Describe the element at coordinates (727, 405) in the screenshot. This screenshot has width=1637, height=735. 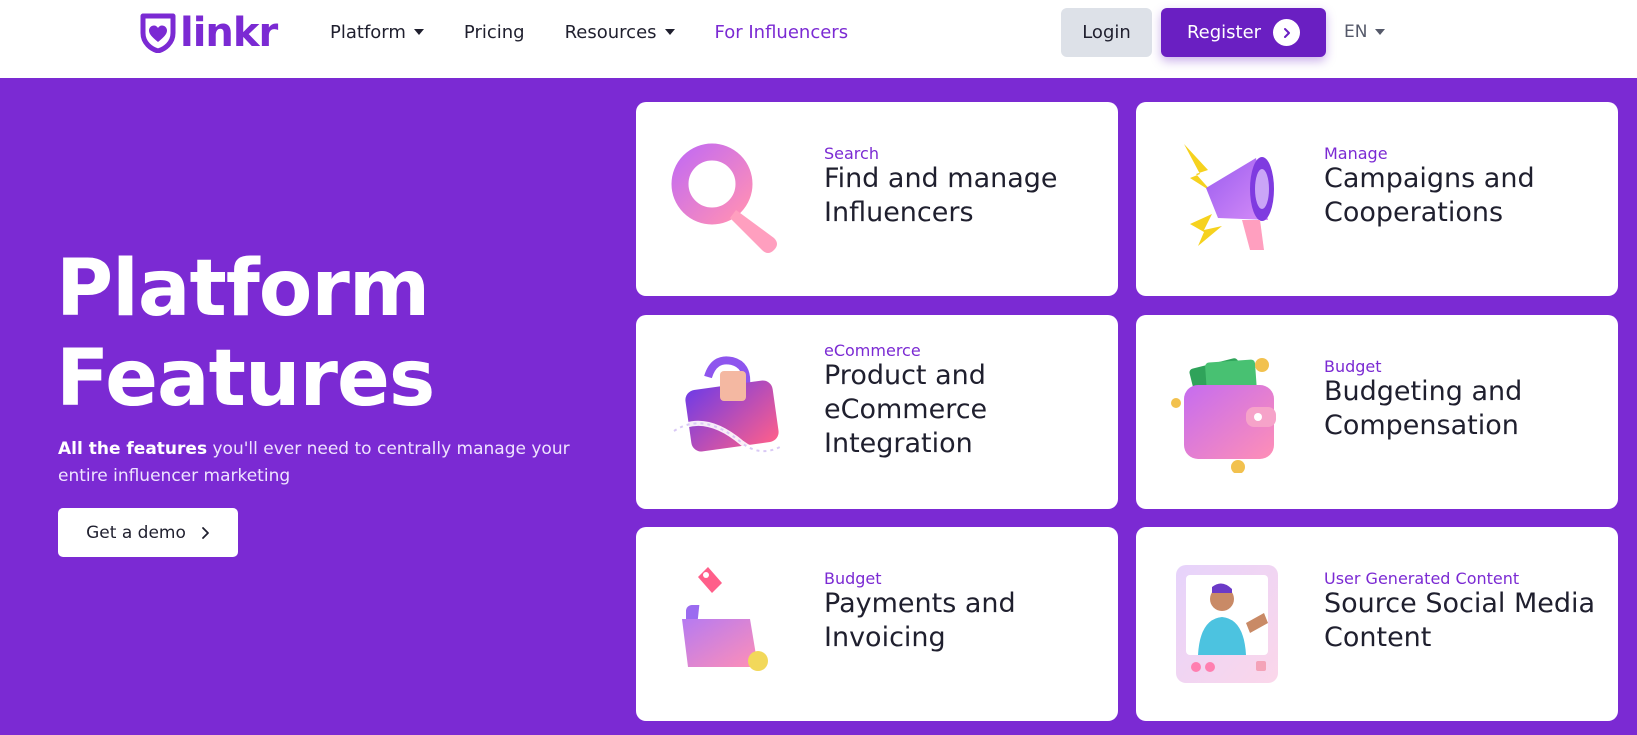
I see `shopping-bag-icon` at that location.